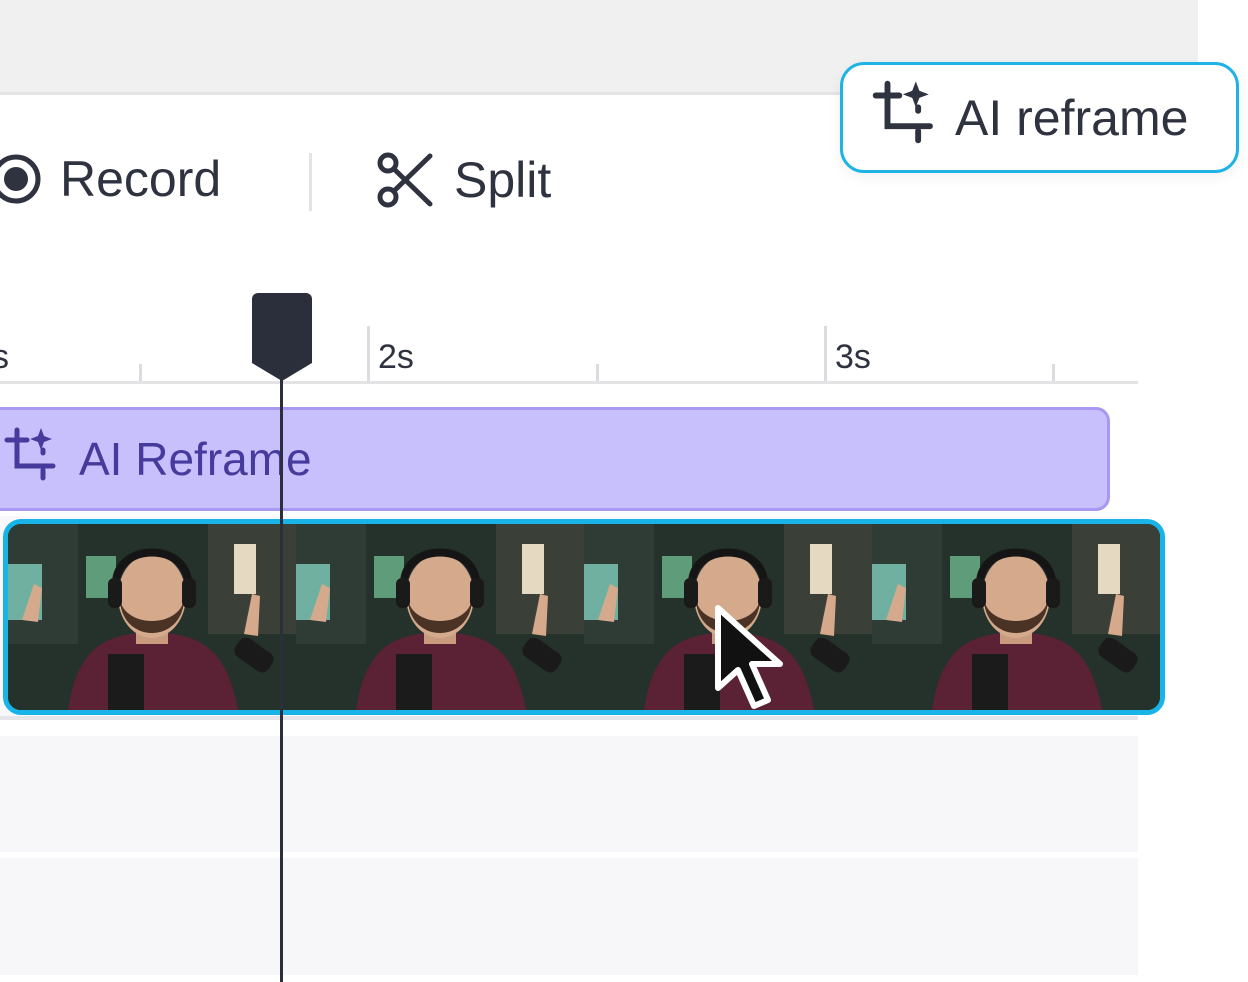 This screenshot has height=982, width=1248. Describe the element at coordinates (569, 382) in the screenshot. I see `ruler-baseline` at that location.